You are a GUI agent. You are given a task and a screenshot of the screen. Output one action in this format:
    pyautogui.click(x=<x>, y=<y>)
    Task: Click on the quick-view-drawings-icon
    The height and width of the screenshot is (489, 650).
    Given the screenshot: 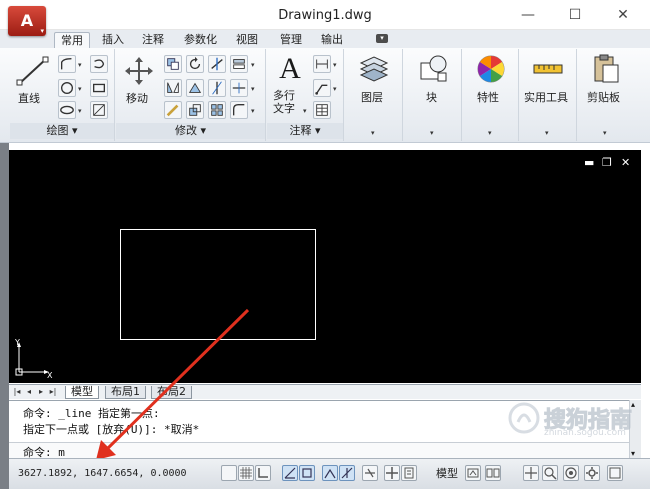 What is the action you would take?
    pyautogui.click(x=493, y=473)
    